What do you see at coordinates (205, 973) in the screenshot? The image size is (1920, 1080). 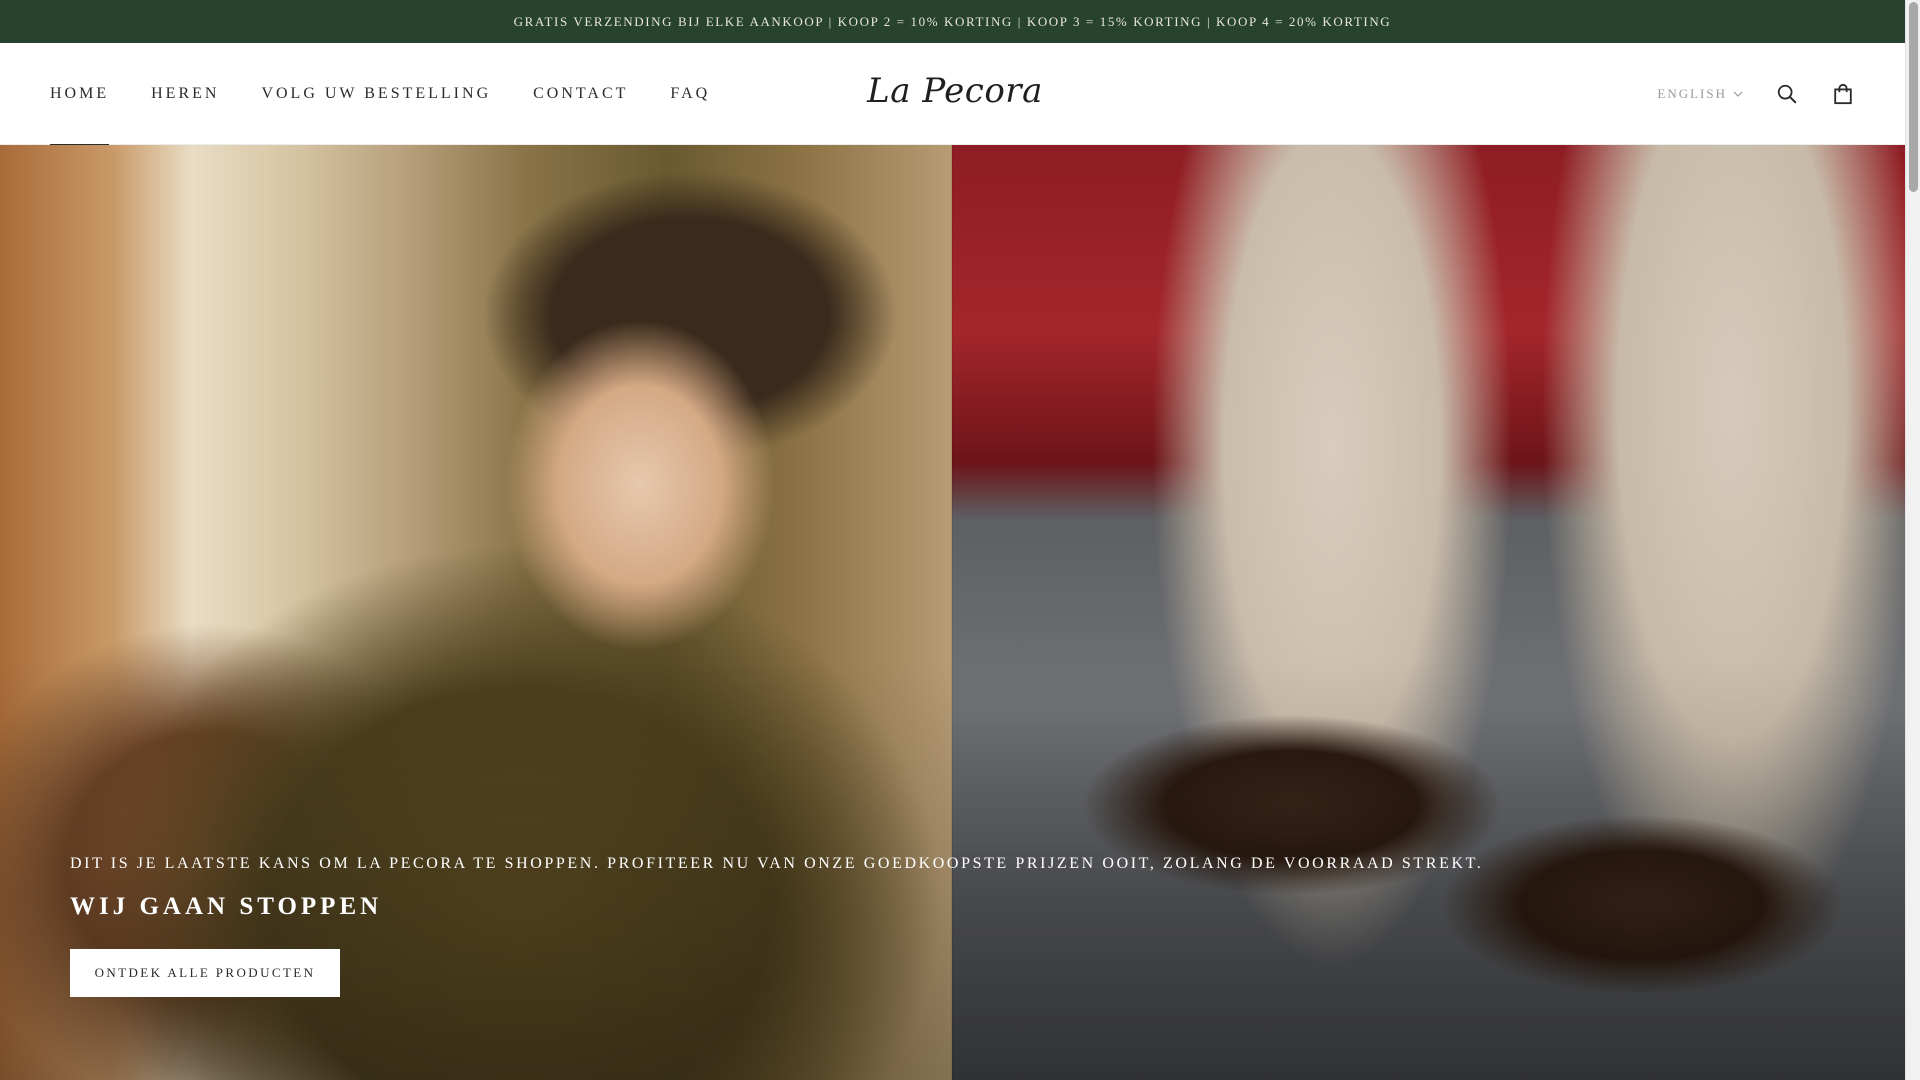 I see `discover-all-products-button: Ontdek alle producten` at bounding box center [205, 973].